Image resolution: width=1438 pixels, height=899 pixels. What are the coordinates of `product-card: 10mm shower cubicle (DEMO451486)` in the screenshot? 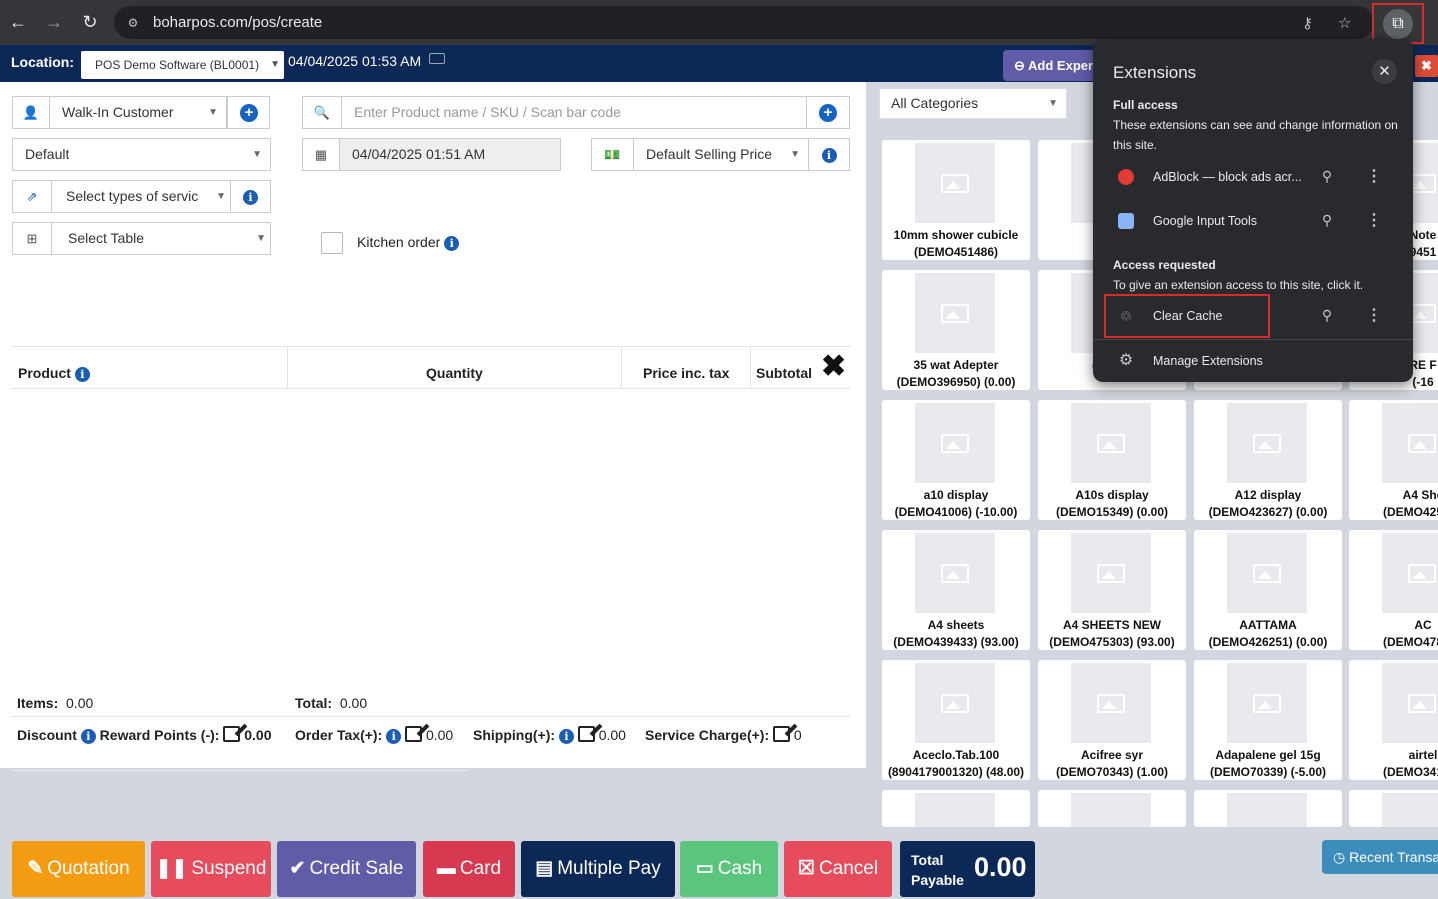 It's located at (956, 200).